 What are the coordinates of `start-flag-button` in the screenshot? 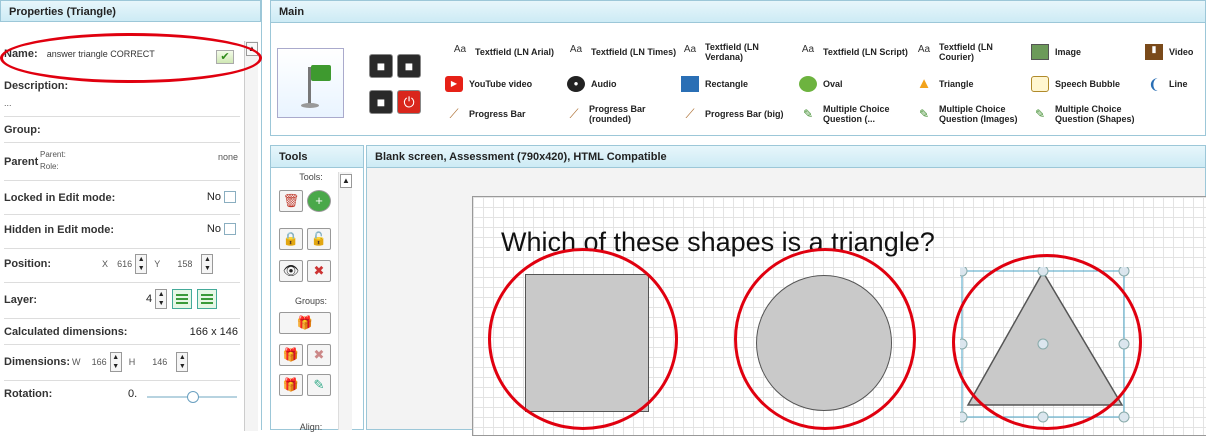 It's located at (310, 83).